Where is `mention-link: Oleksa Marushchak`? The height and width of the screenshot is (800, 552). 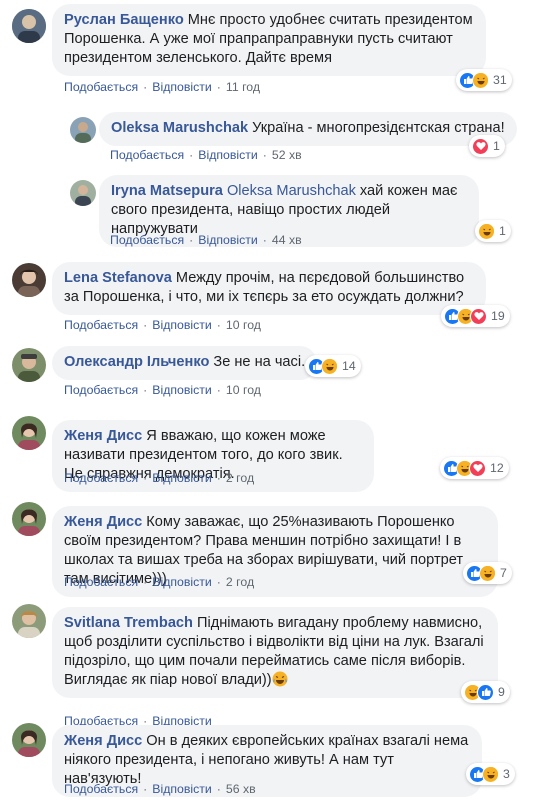
mention-link: Oleksa Marushchak is located at coordinates (291, 191).